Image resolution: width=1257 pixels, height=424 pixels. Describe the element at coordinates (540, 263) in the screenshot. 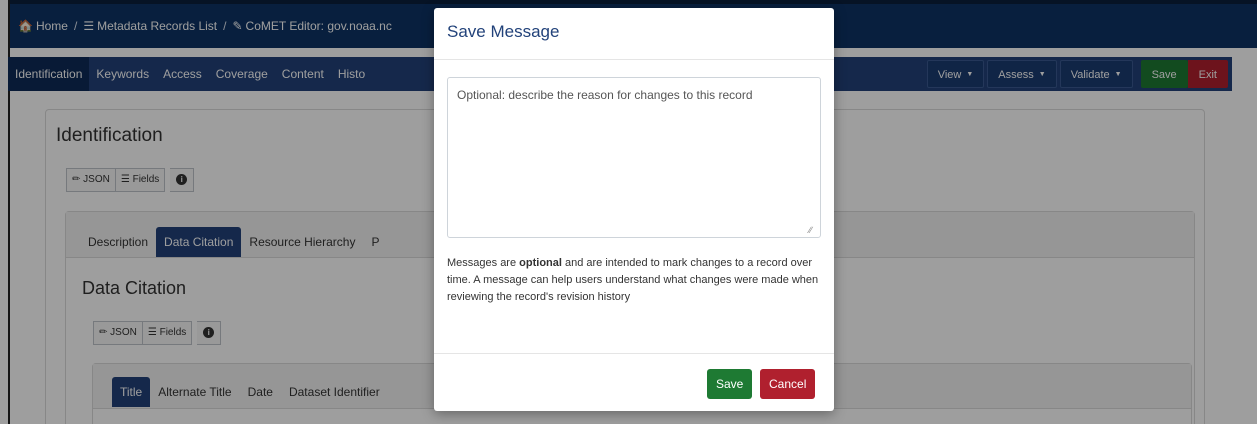

I see `help-text-bold: optional` at that location.